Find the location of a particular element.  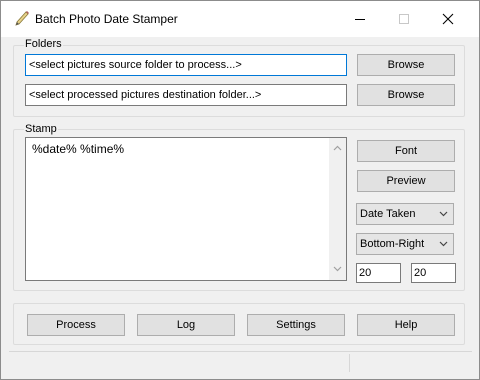

close-icon is located at coordinates (448, 19).